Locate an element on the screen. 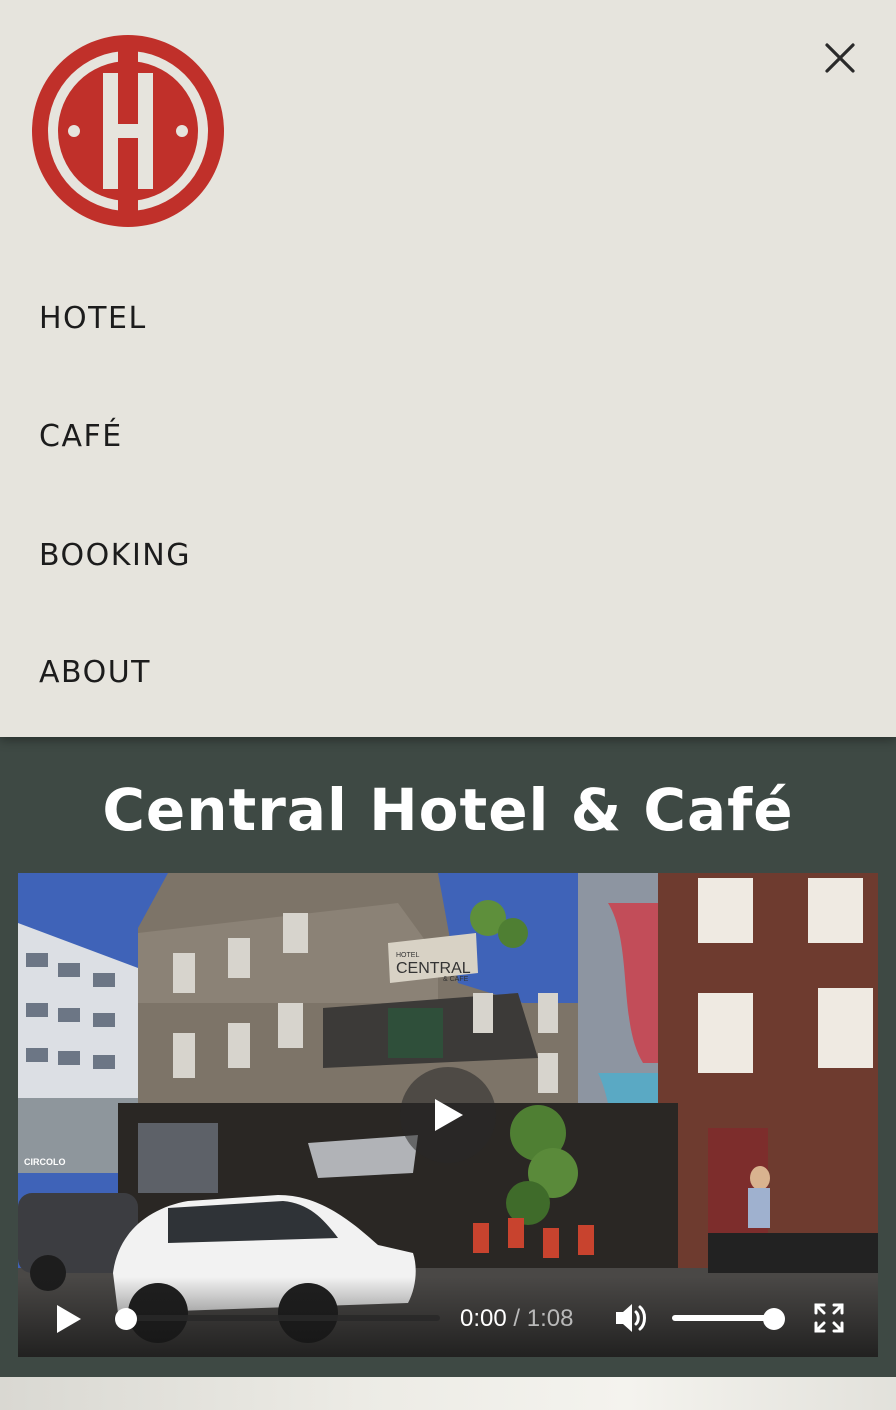 This screenshot has width=896, height=1410. volume-icon is located at coordinates (631, 1318).